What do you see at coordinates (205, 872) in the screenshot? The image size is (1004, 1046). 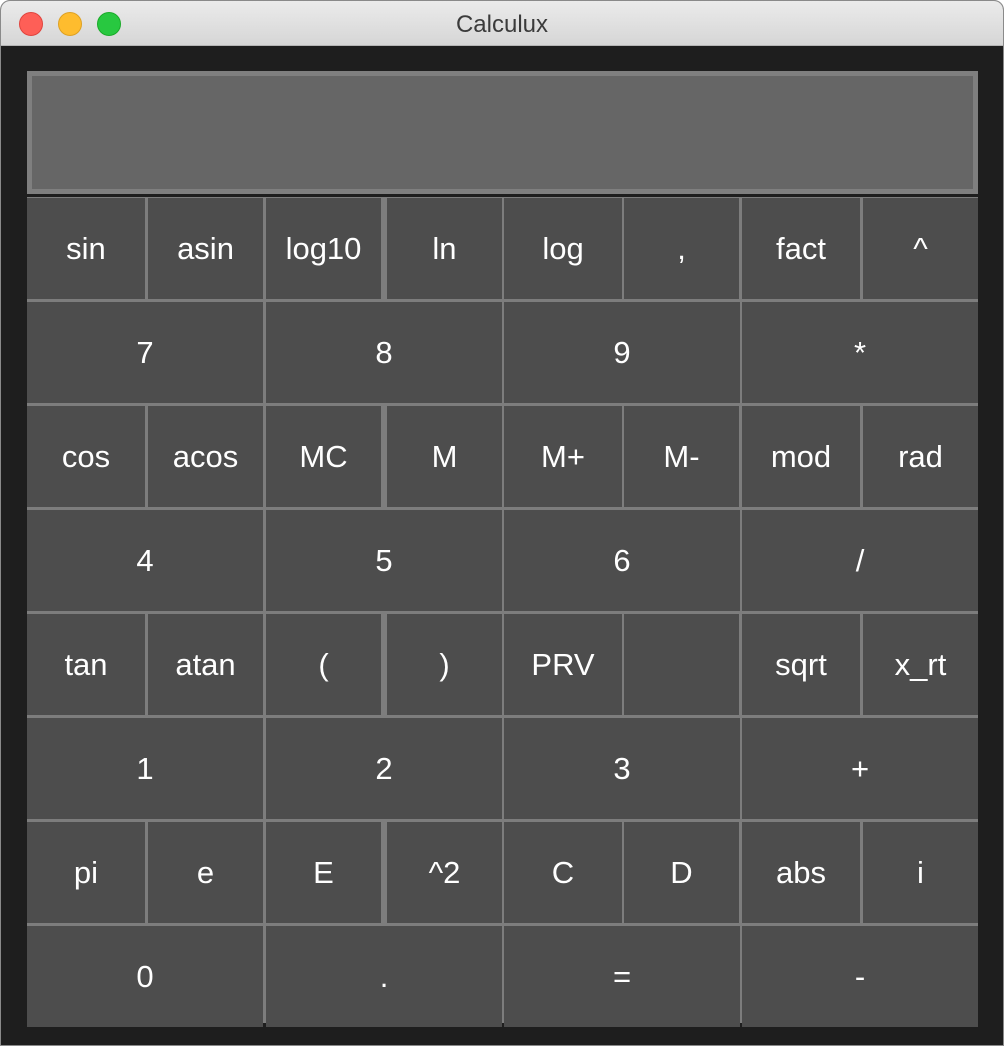 I see `euler-e-button: e` at bounding box center [205, 872].